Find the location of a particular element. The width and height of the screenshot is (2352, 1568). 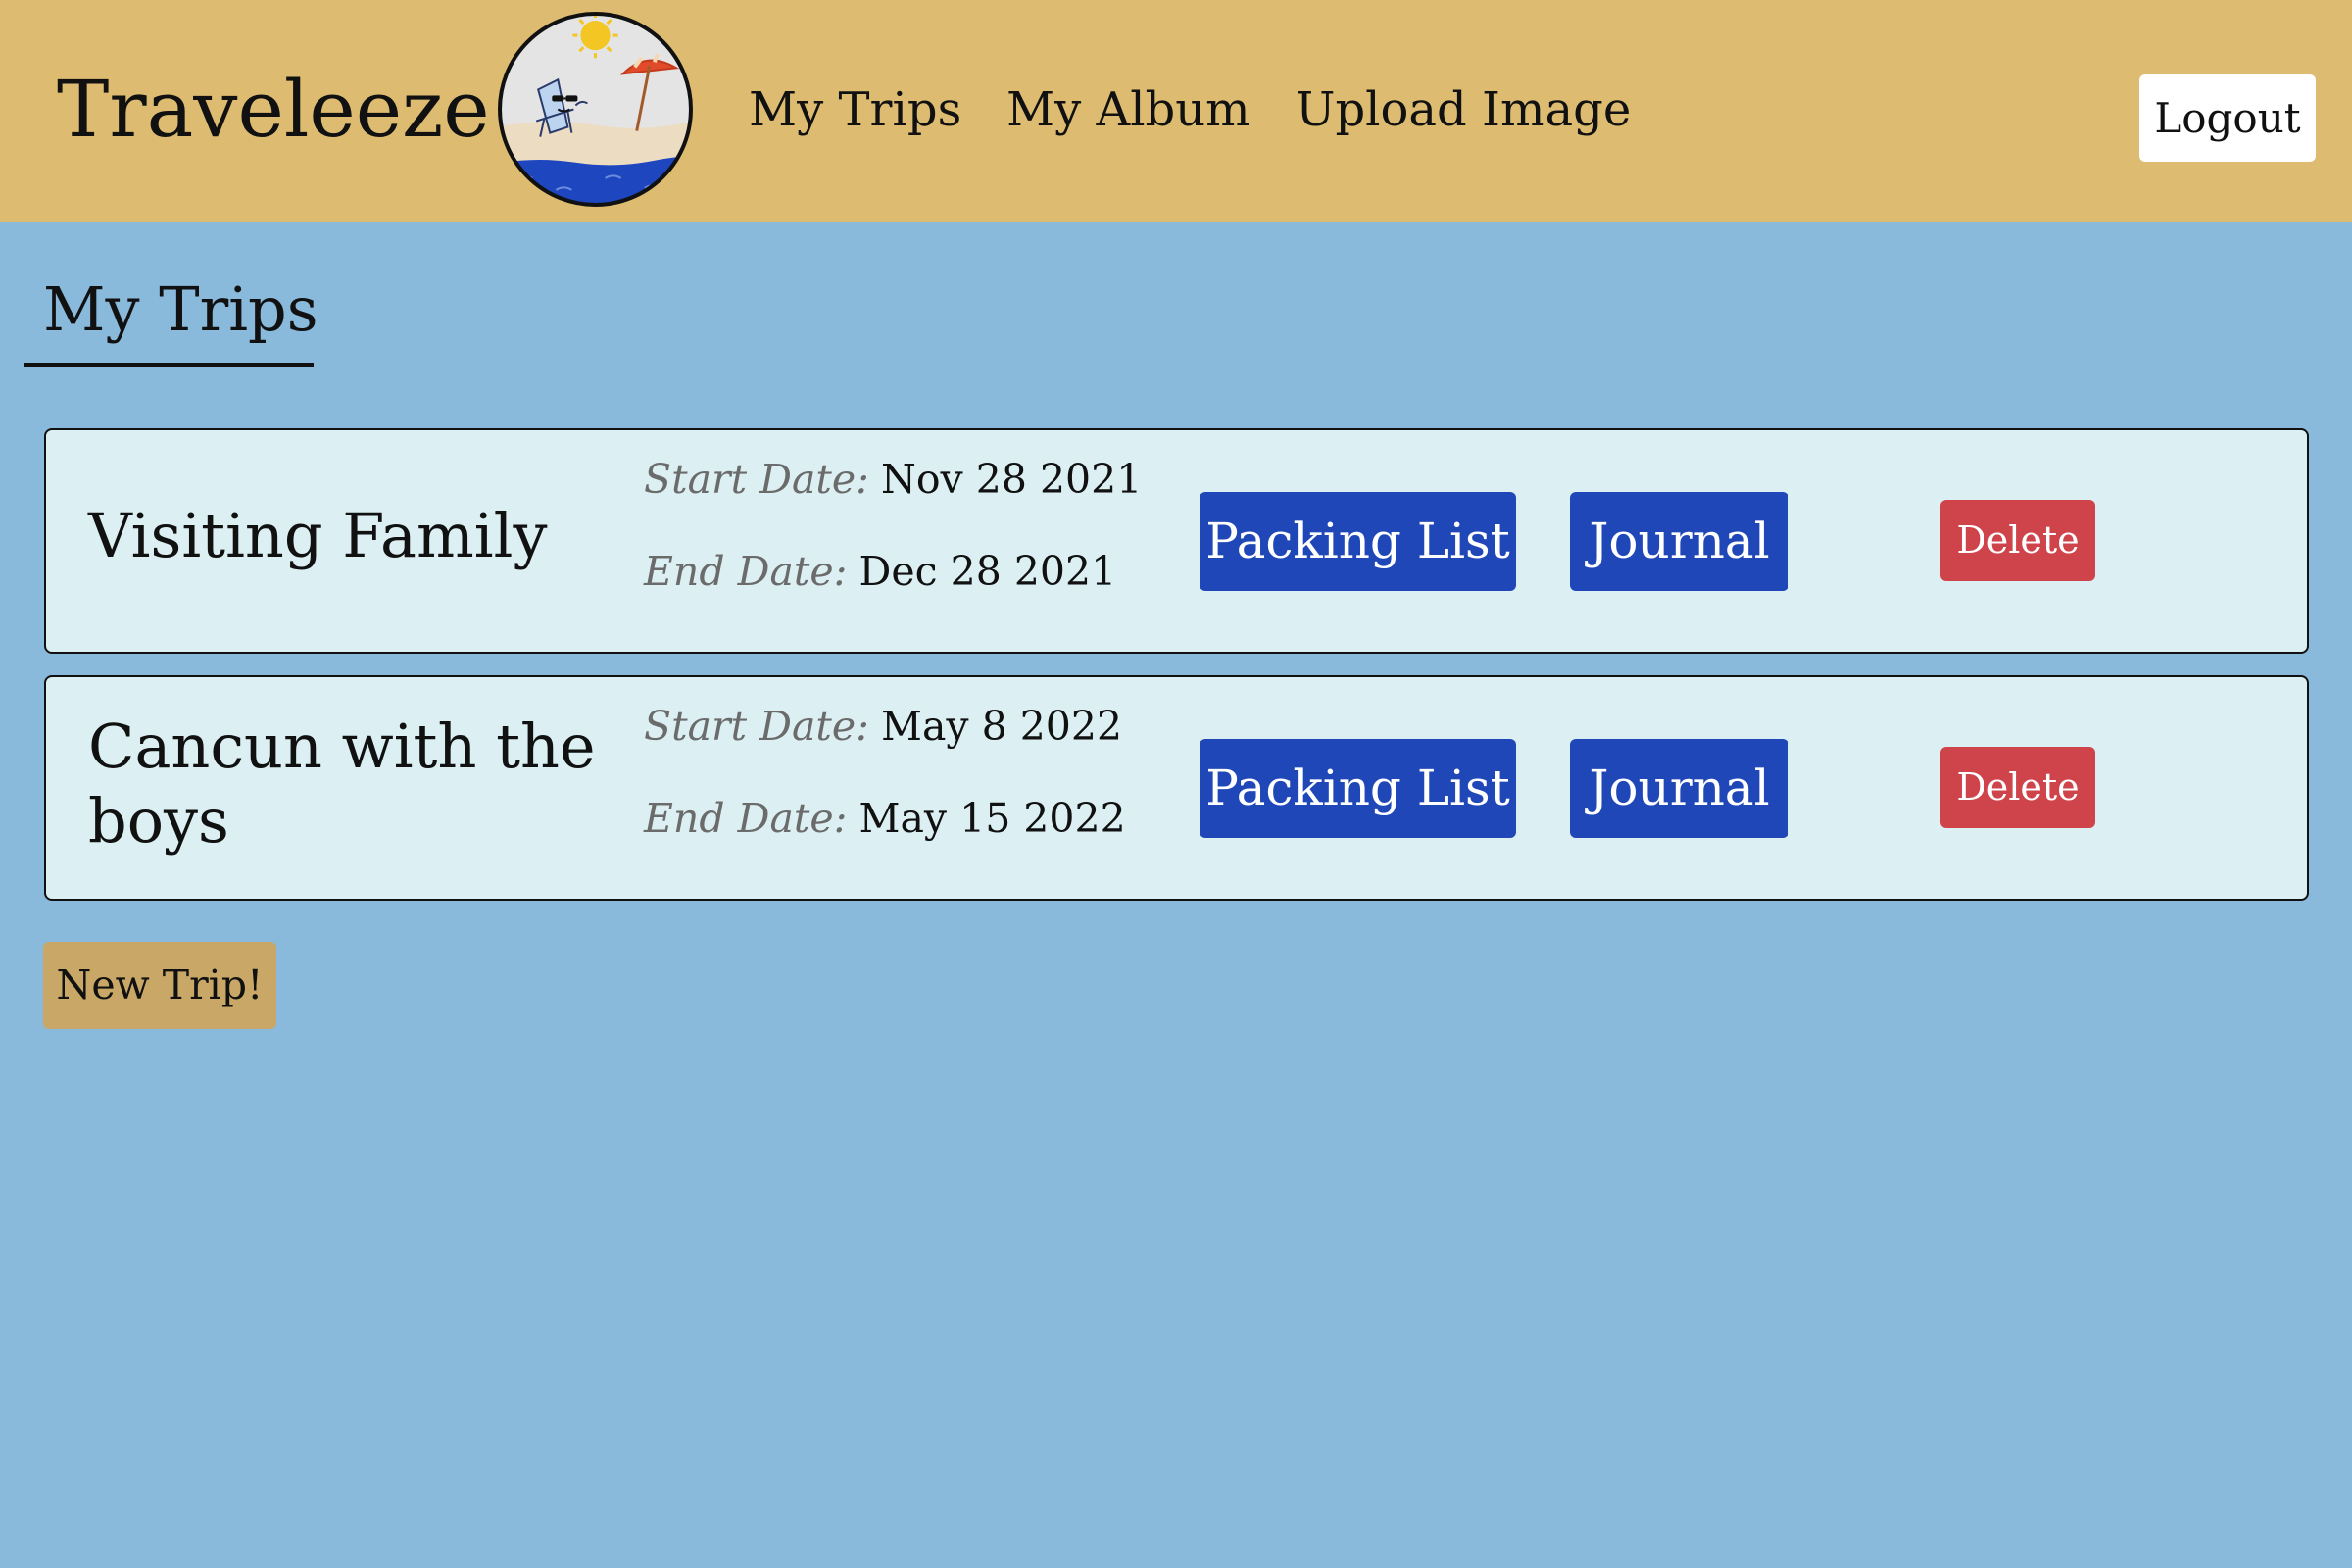

nav-my-trips: My Trips is located at coordinates (855, 109).